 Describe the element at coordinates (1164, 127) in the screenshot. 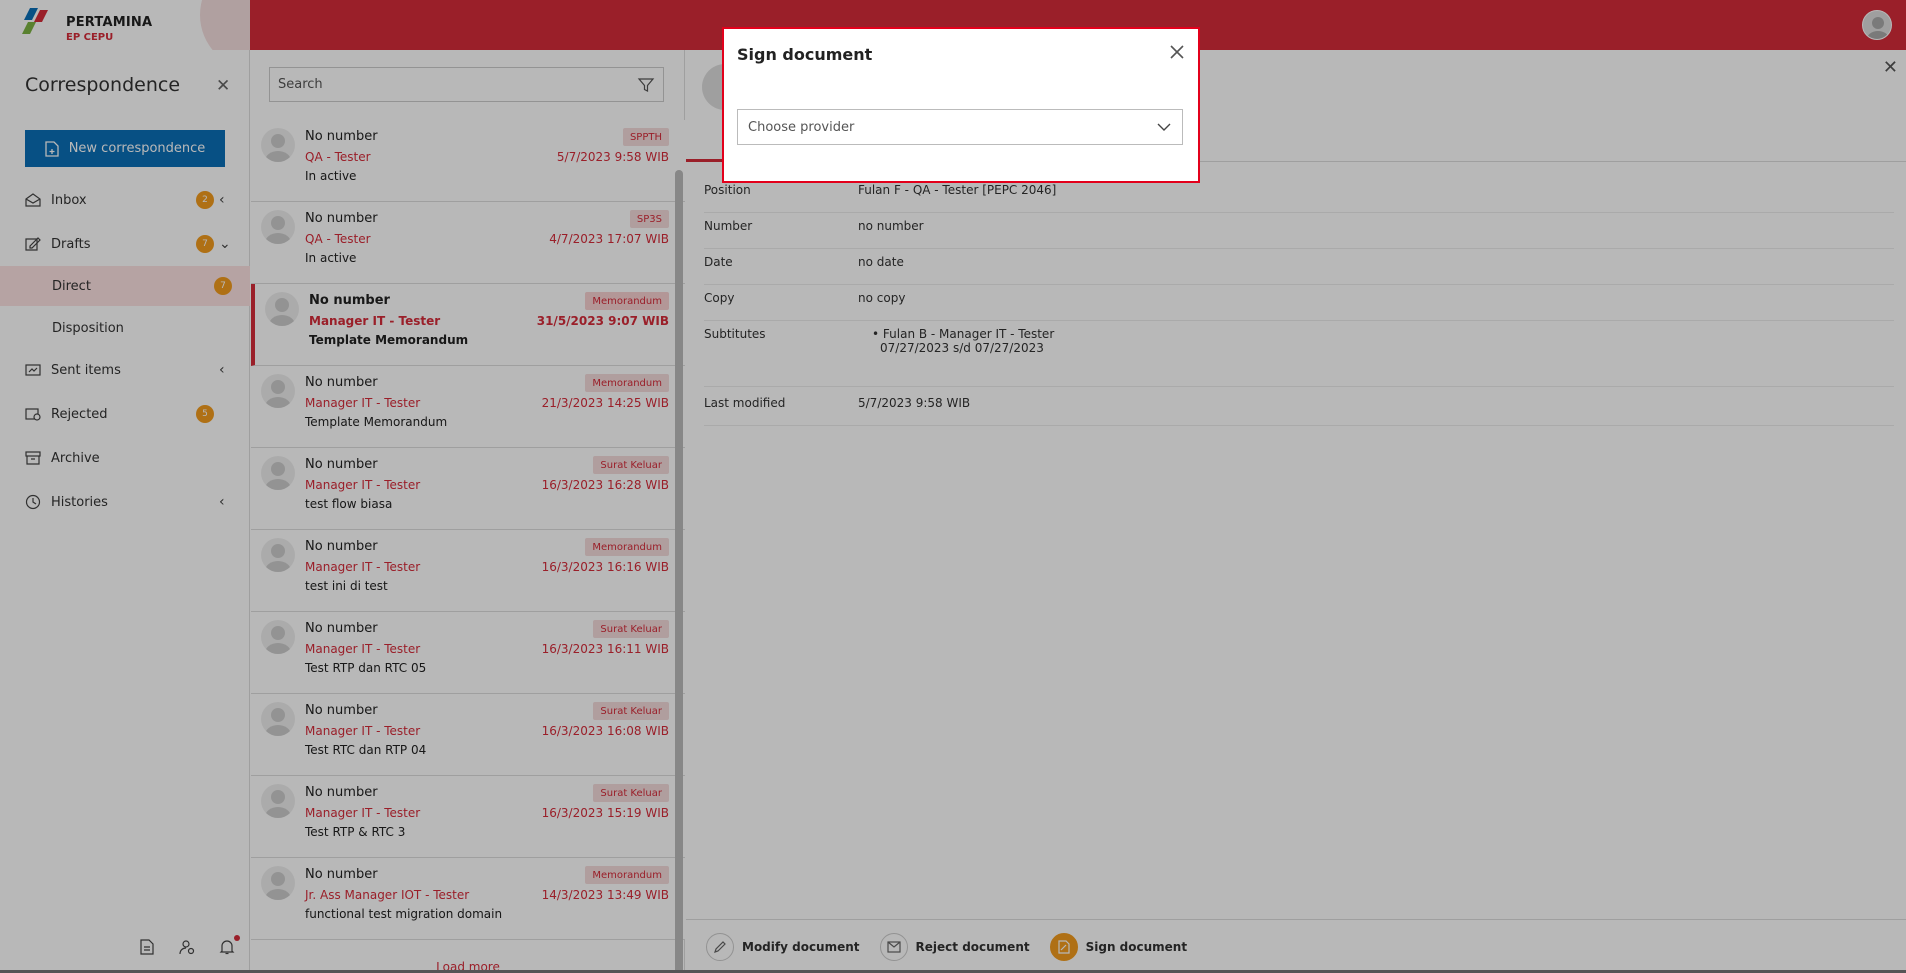

I see `chevron-down-icon` at that location.